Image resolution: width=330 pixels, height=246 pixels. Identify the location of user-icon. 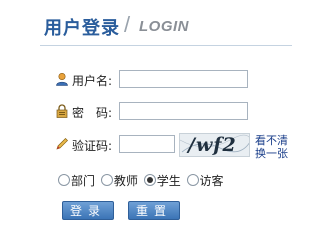
(62, 79).